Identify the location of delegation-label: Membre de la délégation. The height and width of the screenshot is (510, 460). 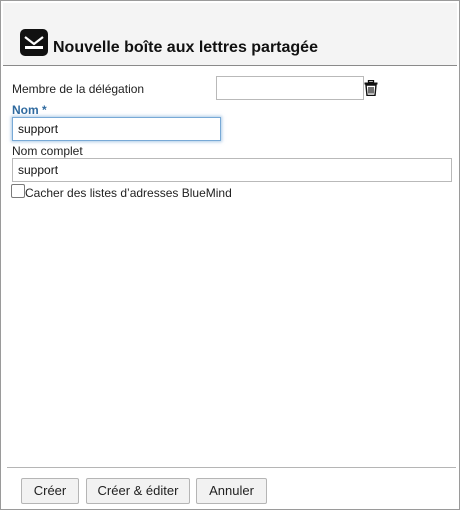
(78, 89).